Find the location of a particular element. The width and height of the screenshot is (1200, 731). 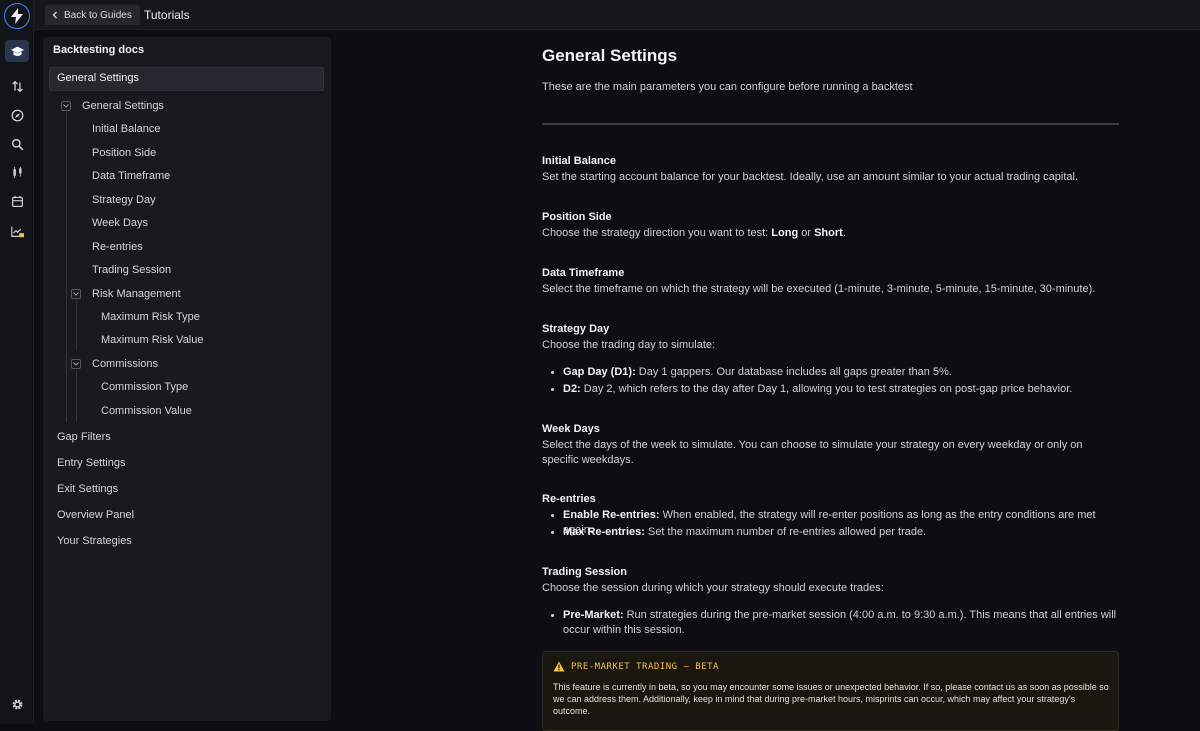

sidebar-item-overview-panel: Overview Panel is located at coordinates (95, 515).